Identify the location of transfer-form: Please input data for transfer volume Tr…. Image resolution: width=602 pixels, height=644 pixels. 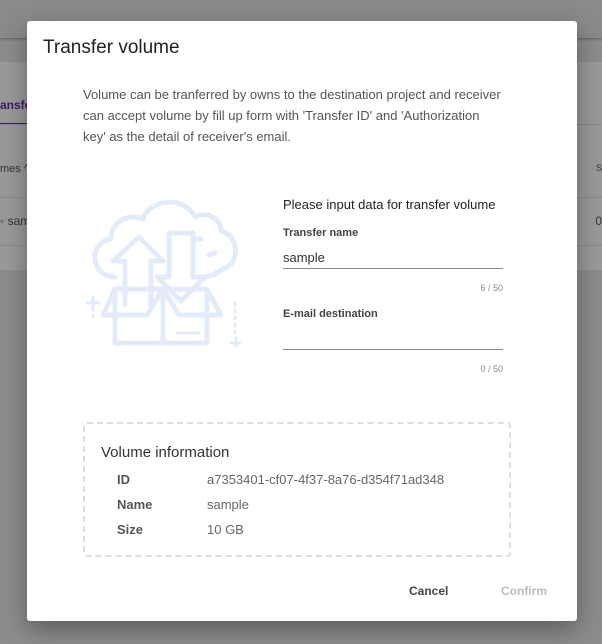
(394, 284).